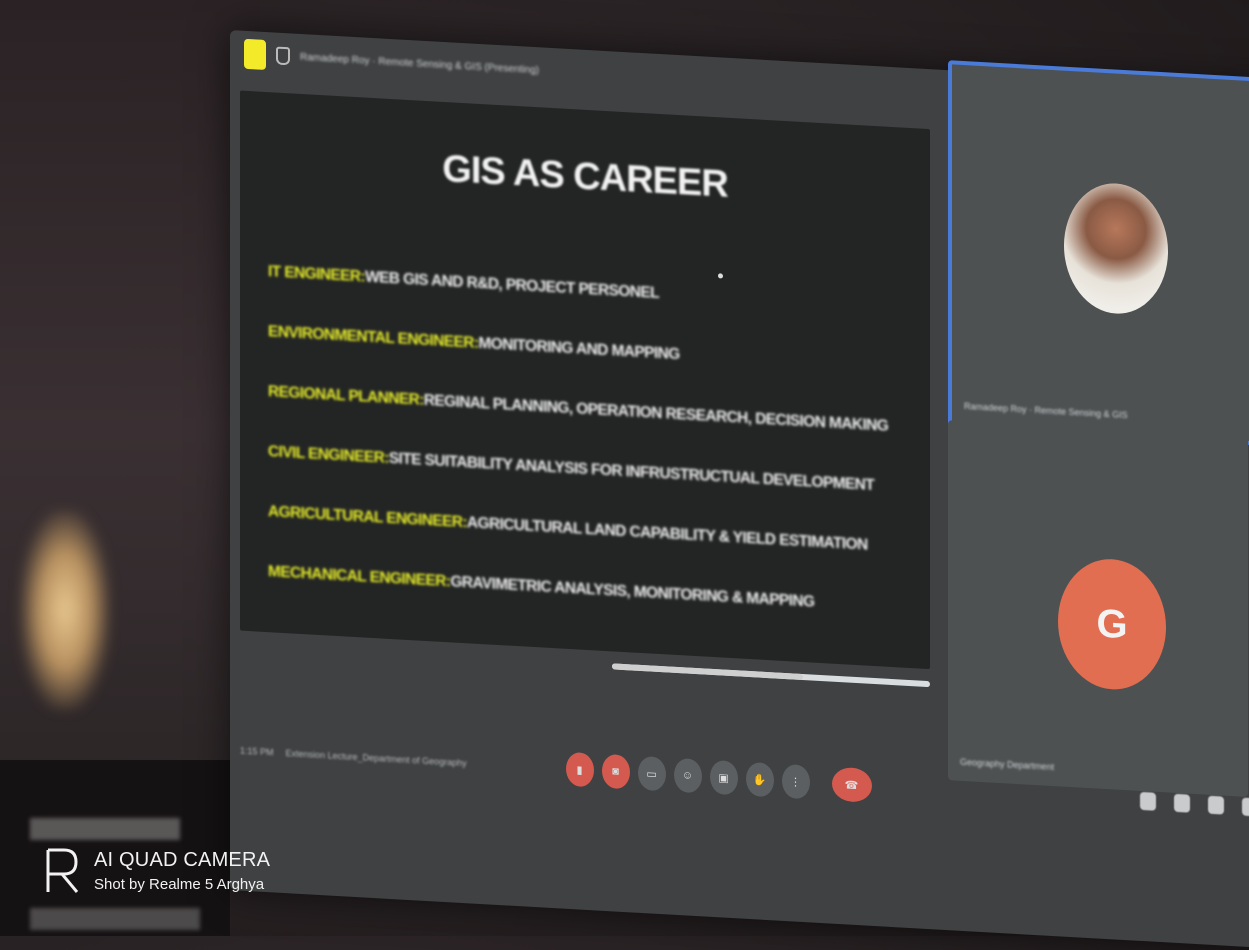 This screenshot has width=1249, height=950. I want to click on raise-hand-icon: ✋, so click(759, 779).